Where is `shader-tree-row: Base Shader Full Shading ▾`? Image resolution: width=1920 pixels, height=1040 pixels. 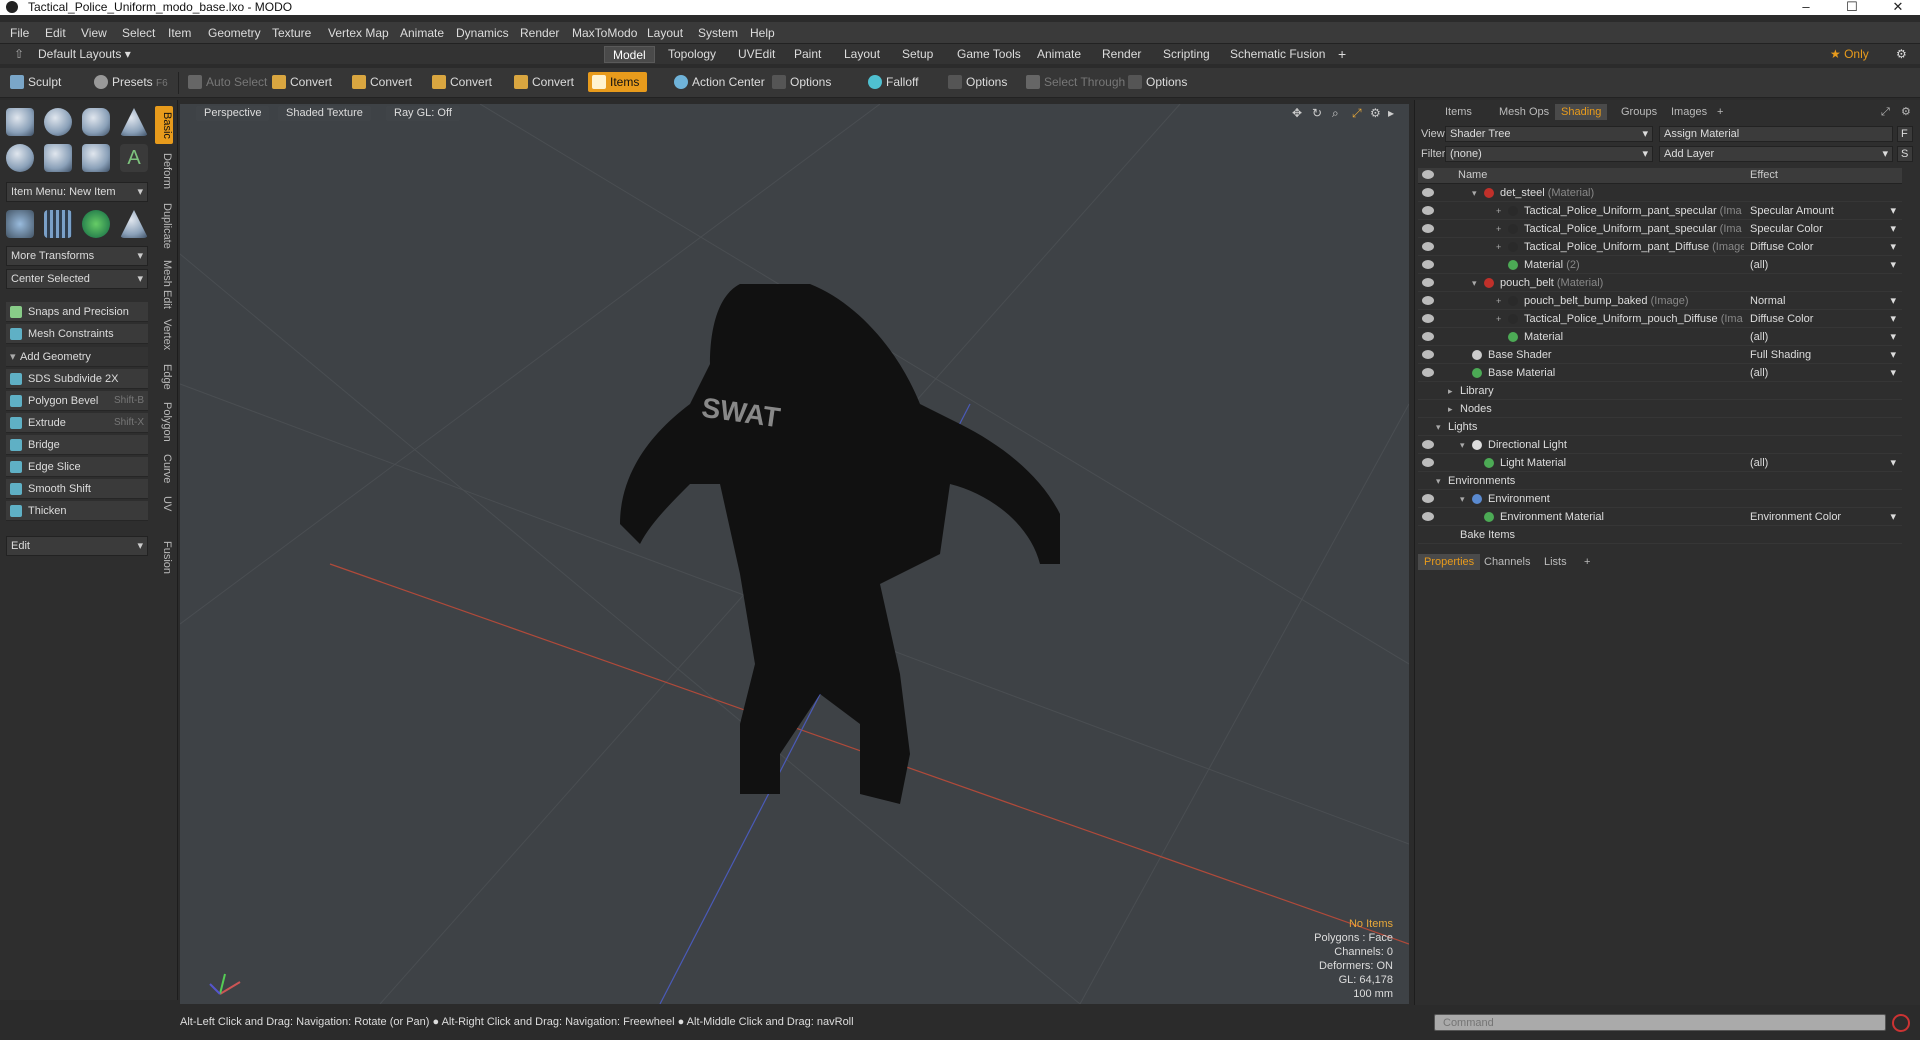 shader-tree-row: Base Shader Full Shading ▾ is located at coordinates (1660, 355).